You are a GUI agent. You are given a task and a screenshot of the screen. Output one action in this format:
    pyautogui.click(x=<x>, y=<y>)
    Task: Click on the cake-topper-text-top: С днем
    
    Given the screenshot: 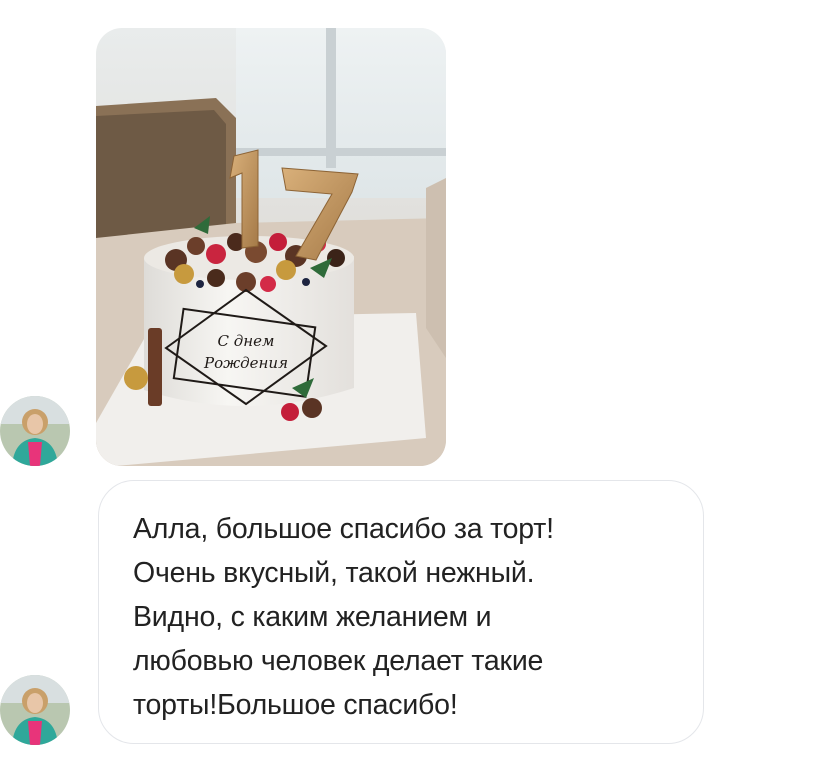 What is the action you would take?
    pyautogui.click(x=246, y=341)
    